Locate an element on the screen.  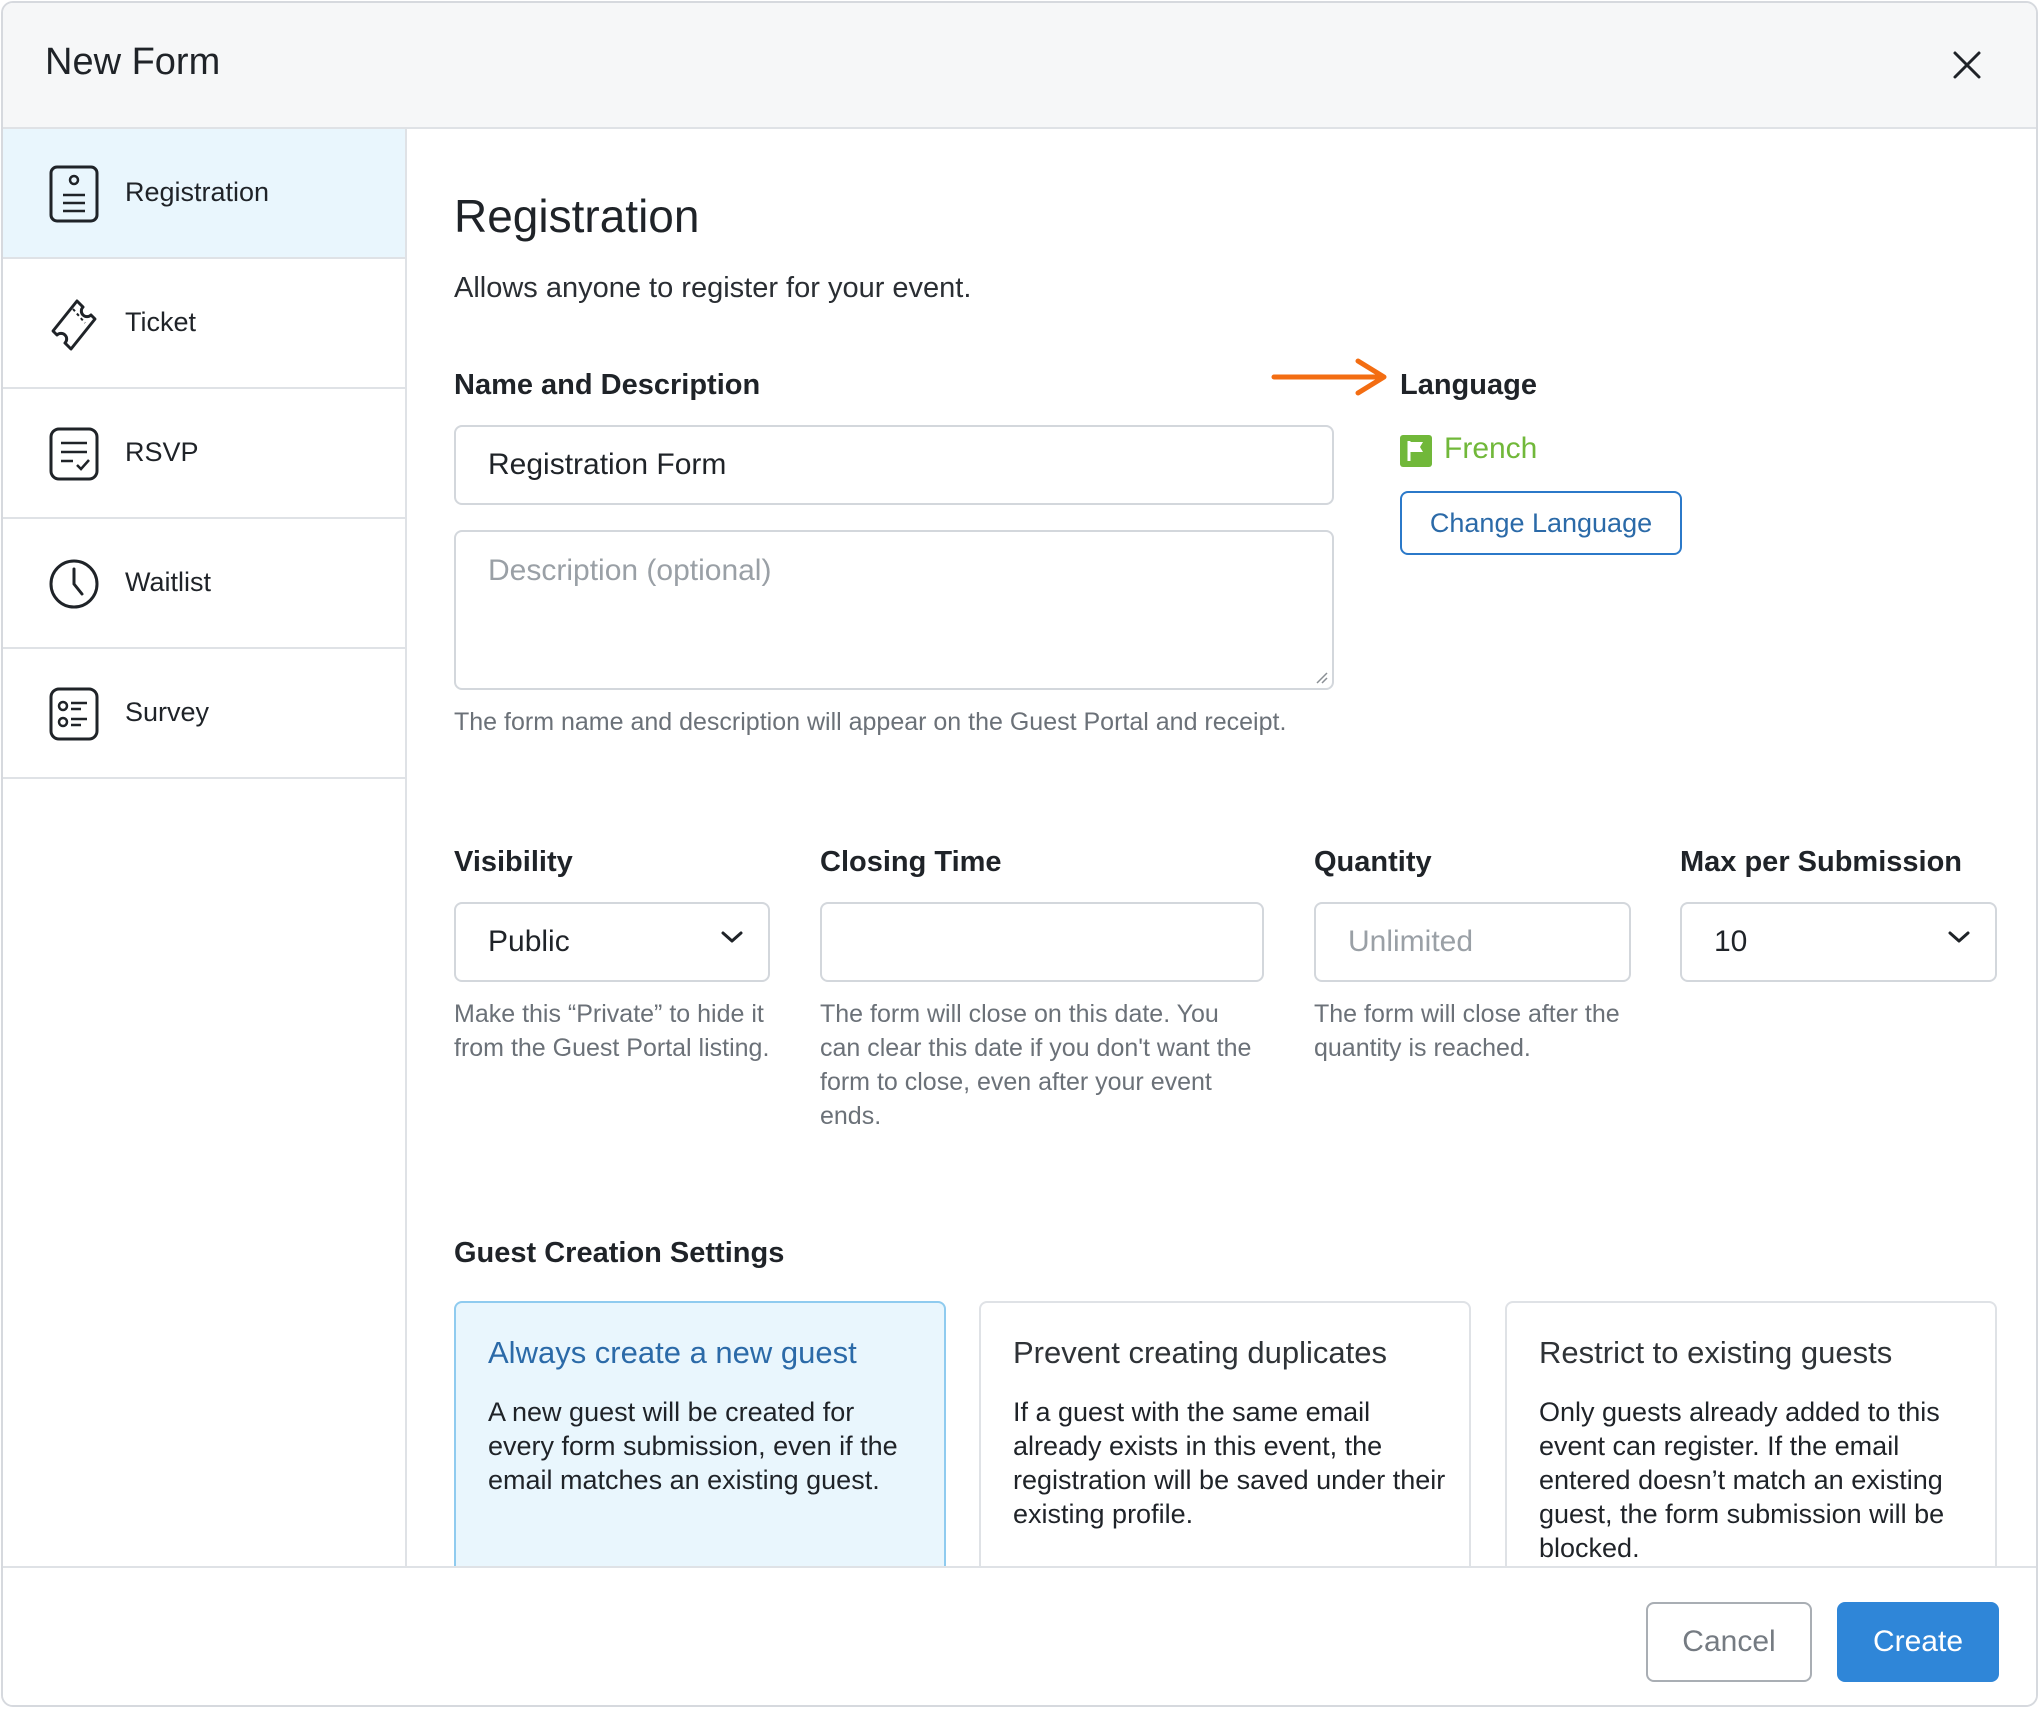
sidebar-item-survey: Survey is located at coordinates (204, 714).